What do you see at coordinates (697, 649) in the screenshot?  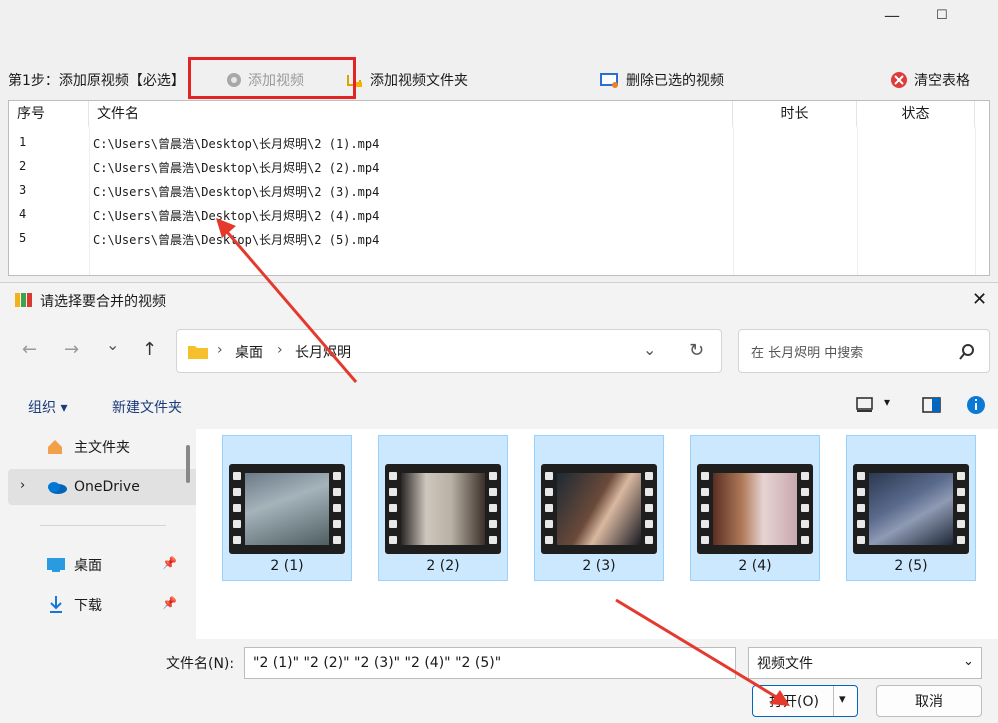 I see `red-arrow-lower` at bounding box center [697, 649].